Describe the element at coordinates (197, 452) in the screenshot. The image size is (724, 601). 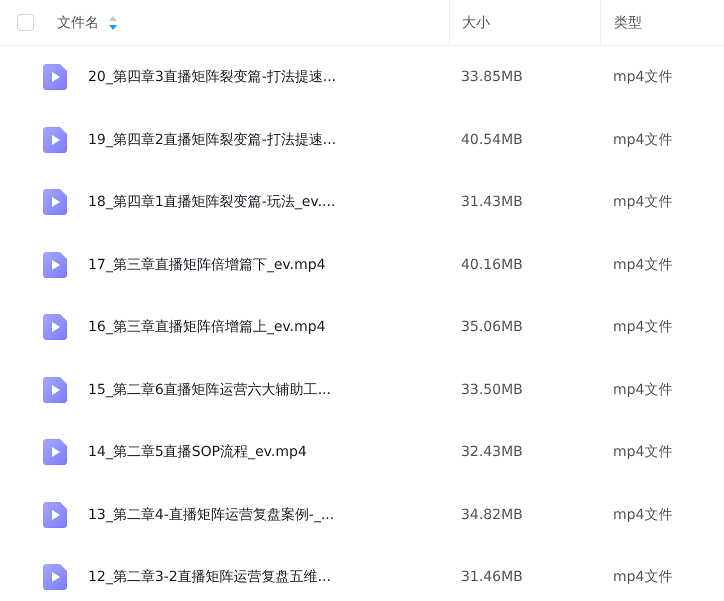
I see `file-name: 14_第二章5直播SOP流程_ev.mp4` at that location.